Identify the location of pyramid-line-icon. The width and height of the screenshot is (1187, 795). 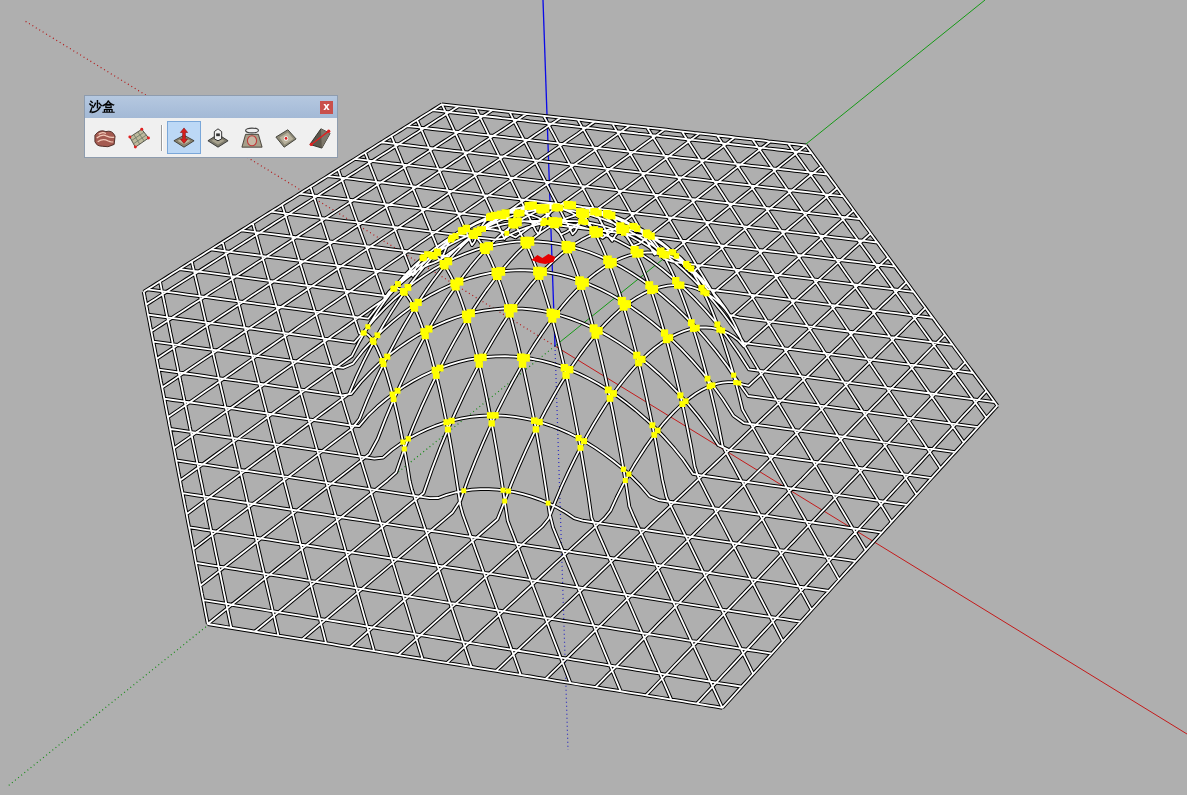
(320, 137).